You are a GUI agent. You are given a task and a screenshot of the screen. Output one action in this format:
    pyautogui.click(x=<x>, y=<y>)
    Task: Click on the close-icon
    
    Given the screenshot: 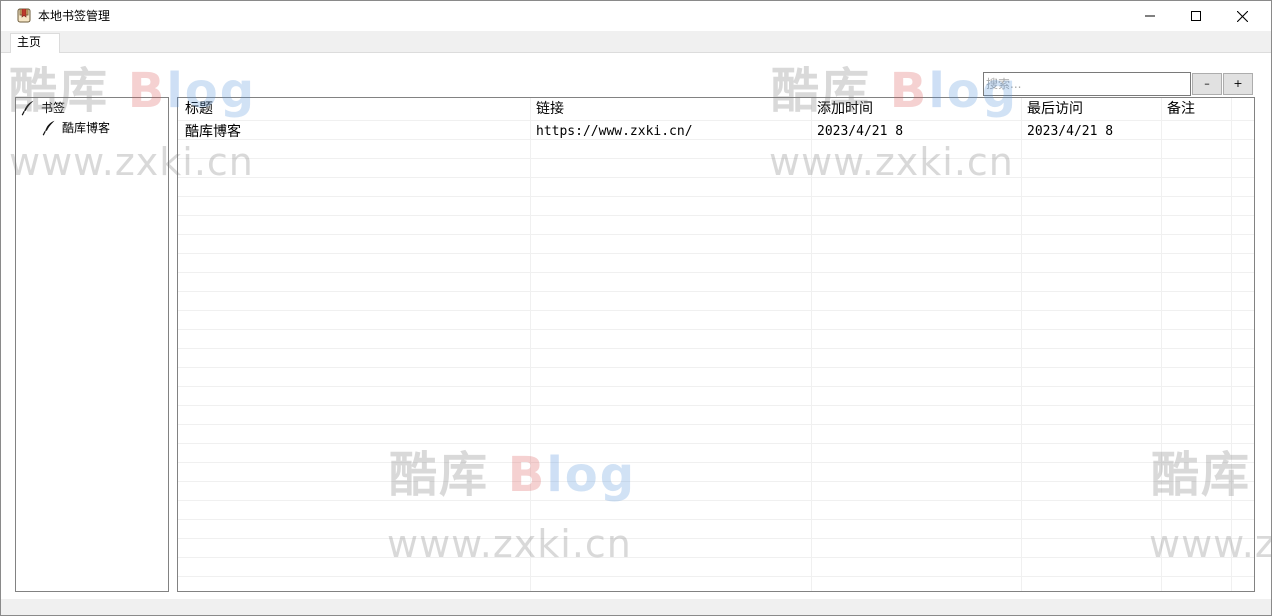 What is the action you would take?
    pyautogui.click(x=1242, y=16)
    